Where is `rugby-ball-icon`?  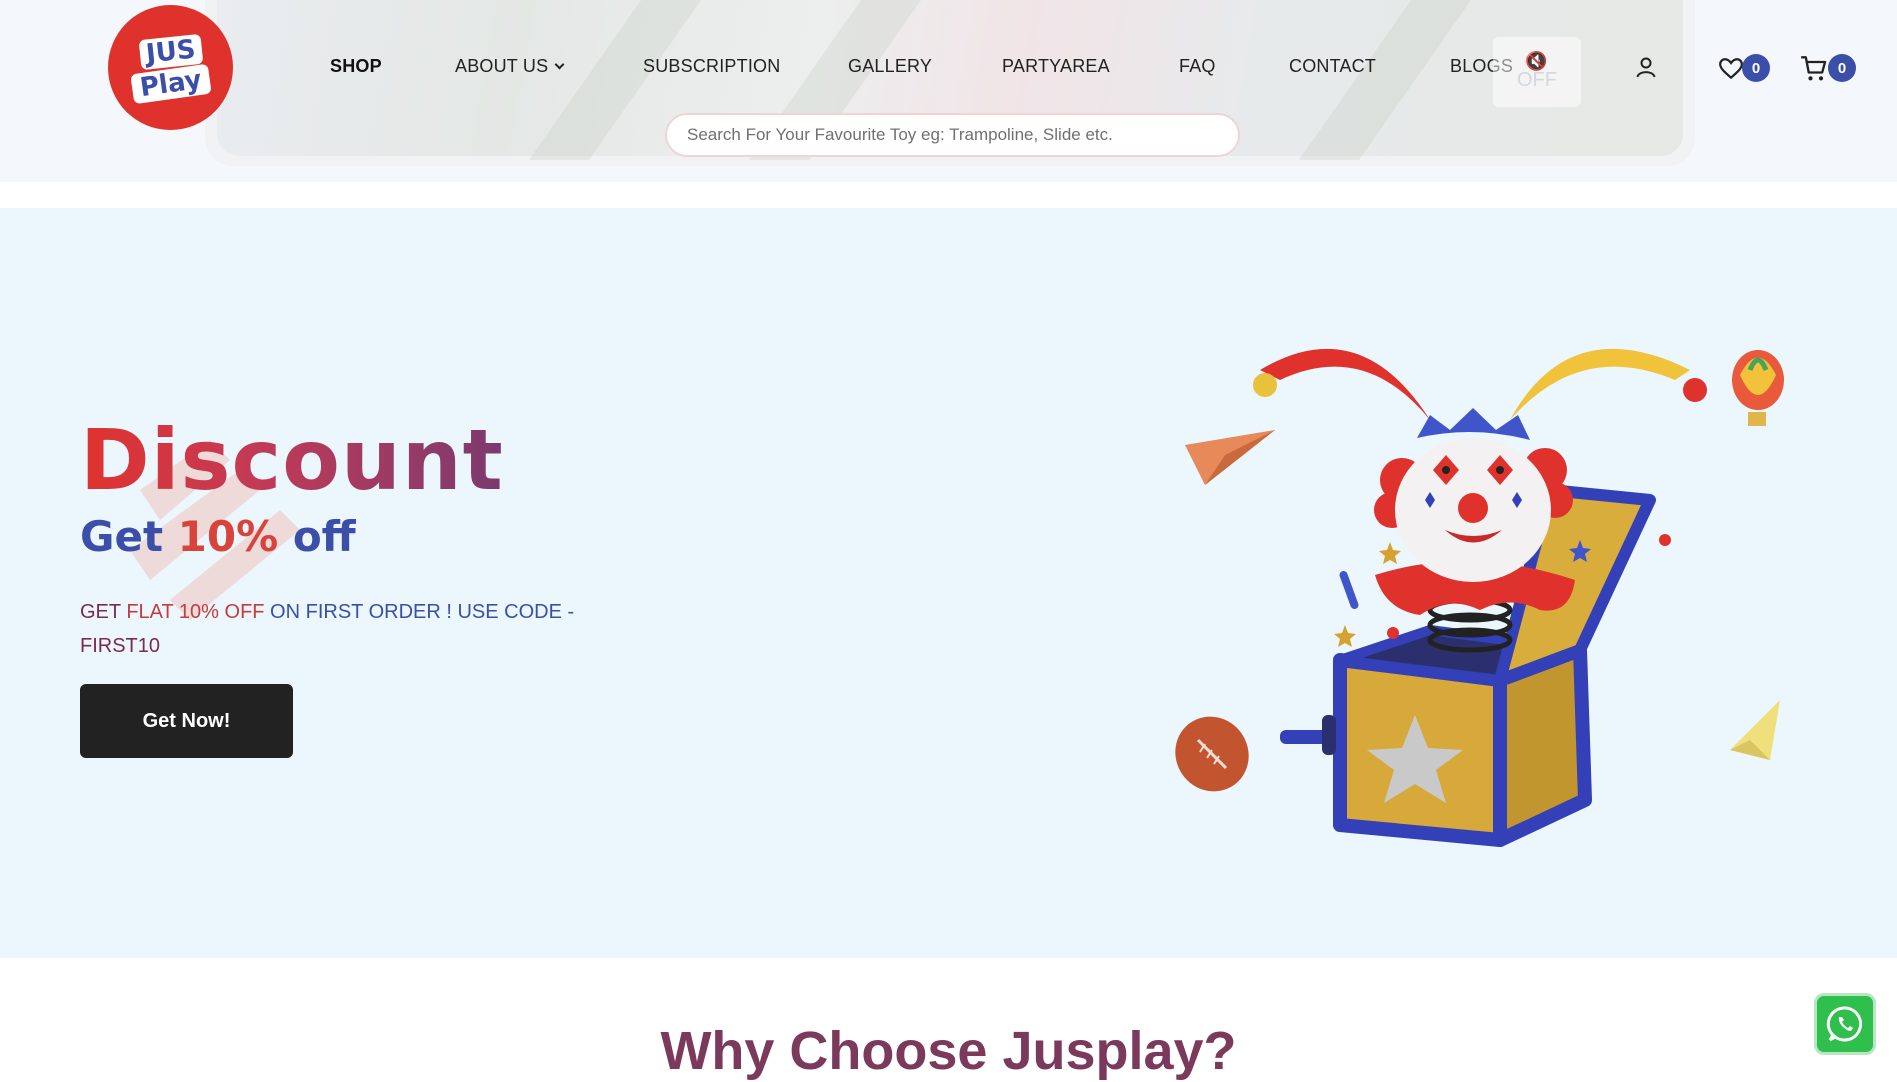
rugby-ball-icon is located at coordinates (1212, 754).